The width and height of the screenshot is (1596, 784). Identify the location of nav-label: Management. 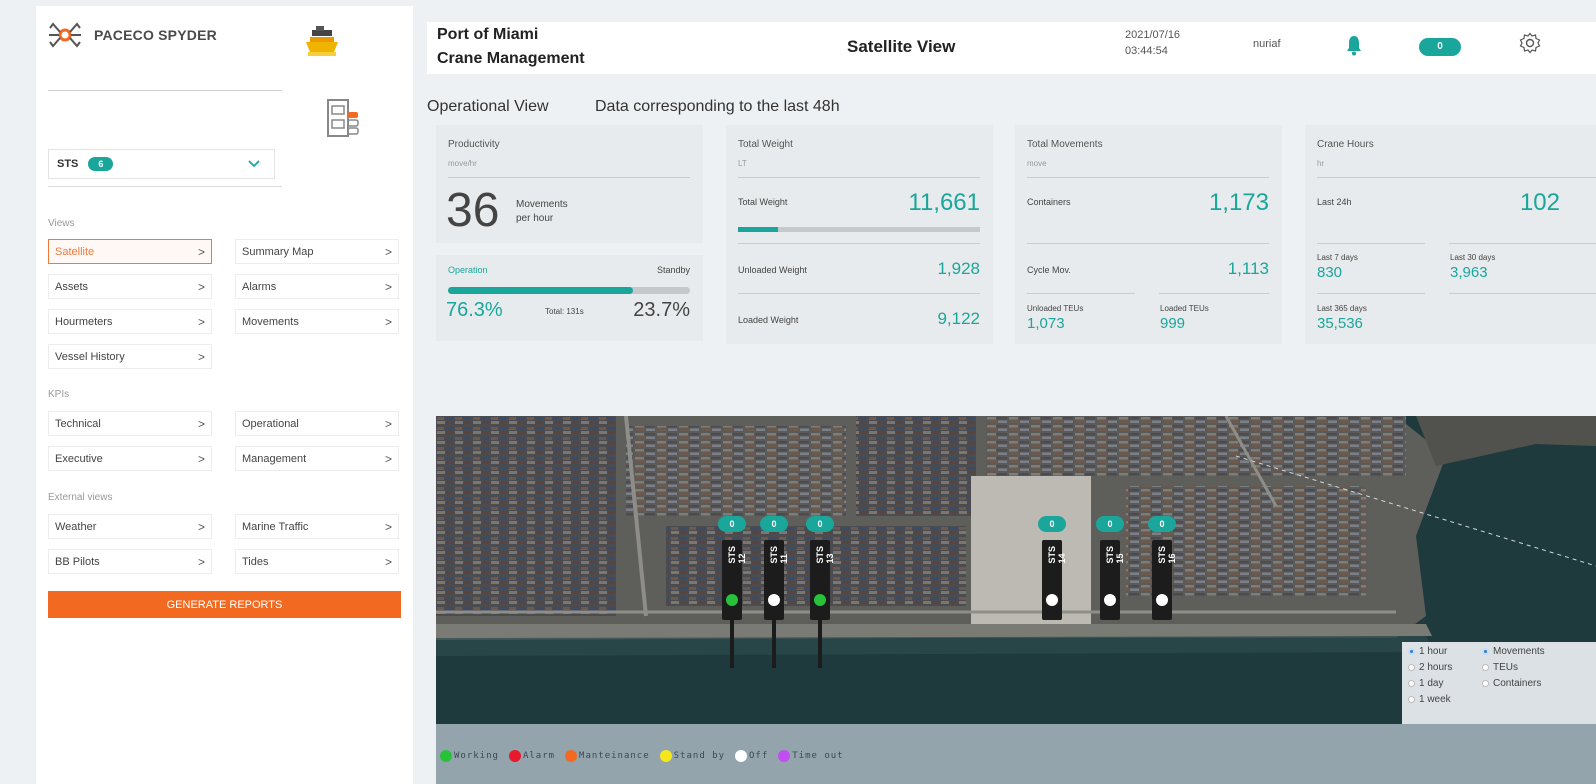
(274, 458).